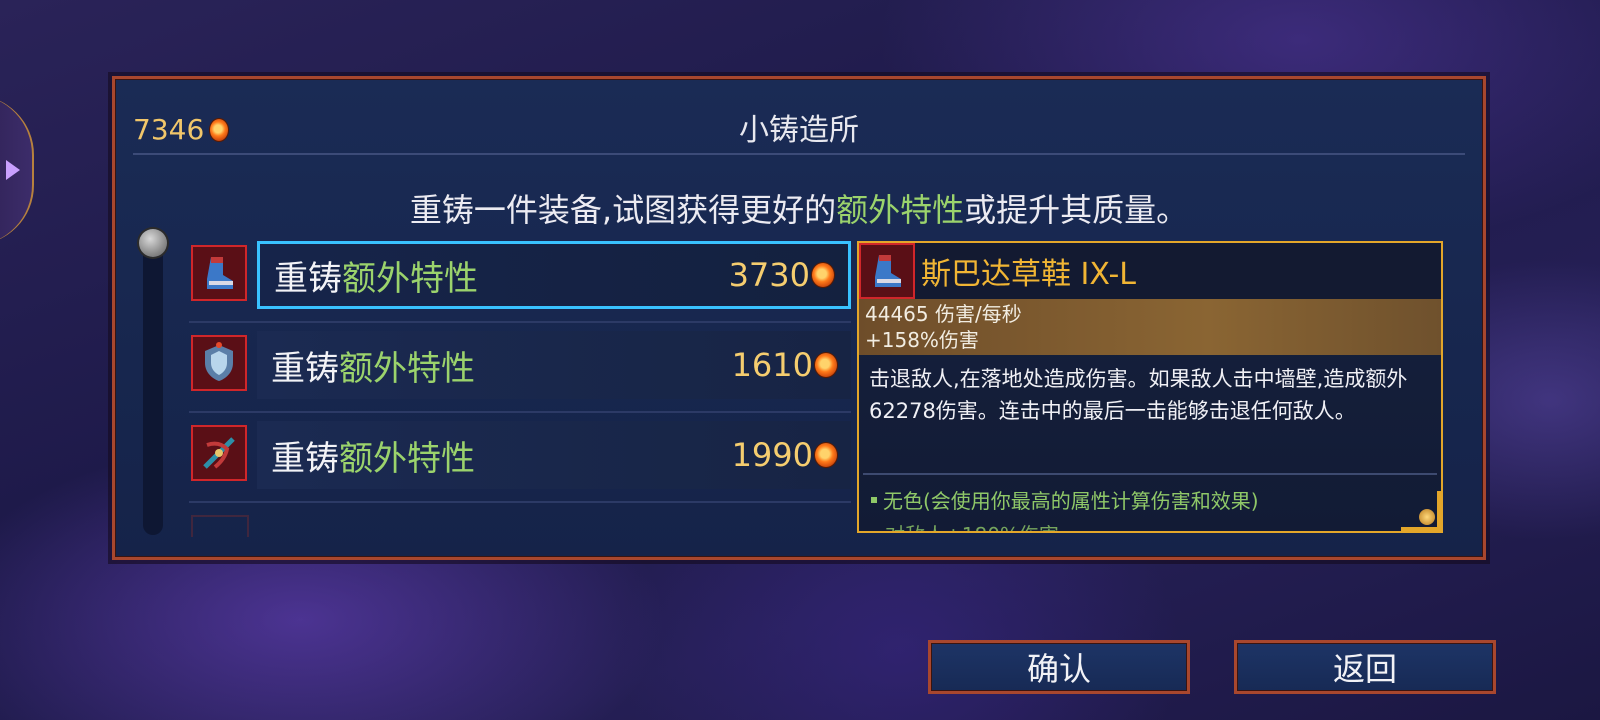 Image resolution: width=1600 pixels, height=720 pixels. Describe the element at coordinates (153, 243) in the screenshot. I see `scrollbar-thumb` at that location.